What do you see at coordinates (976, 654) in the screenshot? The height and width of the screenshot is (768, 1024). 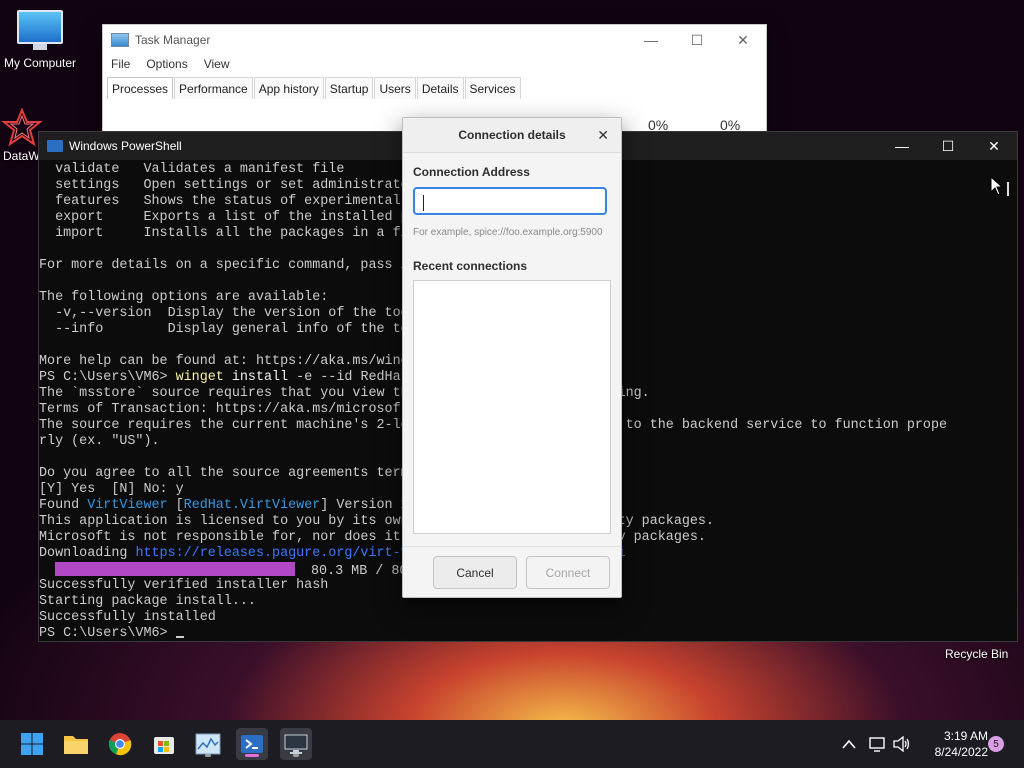 I see `recycle-bin-label: Recycle Bin` at bounding box center [976, 654].